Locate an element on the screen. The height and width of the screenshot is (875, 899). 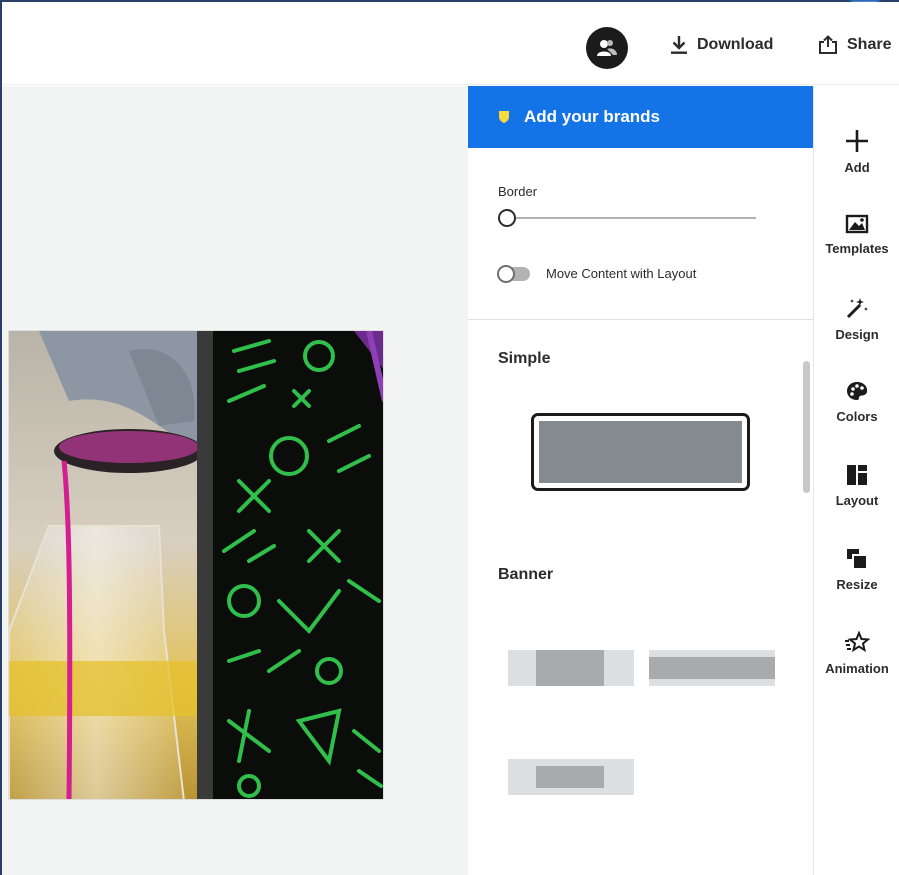
rail-templates: Templates is located at coordinates (856, 234).